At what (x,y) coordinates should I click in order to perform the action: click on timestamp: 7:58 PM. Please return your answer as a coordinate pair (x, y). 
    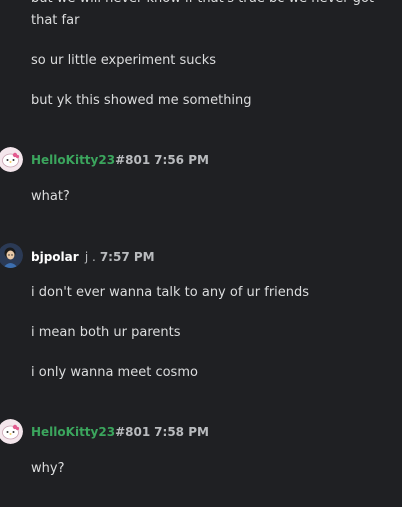
    Looking at the image, I should click on (181, 432).